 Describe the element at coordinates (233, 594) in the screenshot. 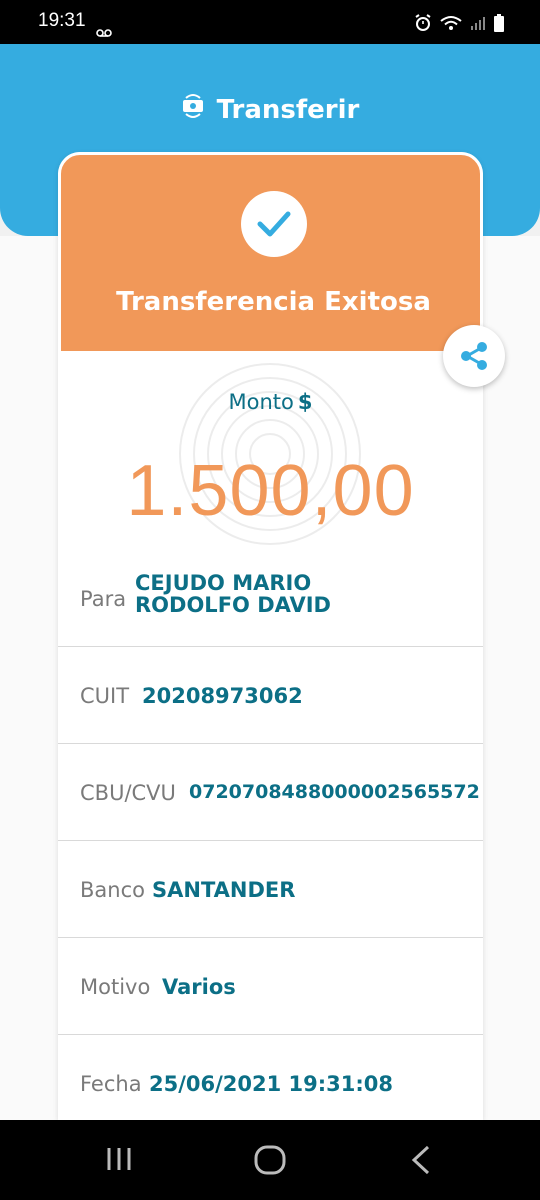

I see `detail-value: CEJUDO MARIO RODOLFO DAVID` at that location.